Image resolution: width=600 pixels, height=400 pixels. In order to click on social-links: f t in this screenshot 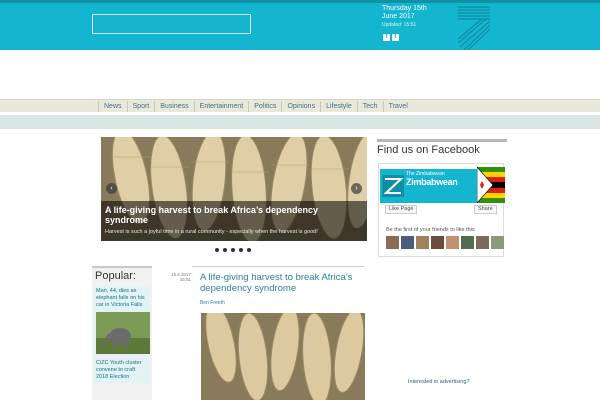, I will do `click(391, 37)`.